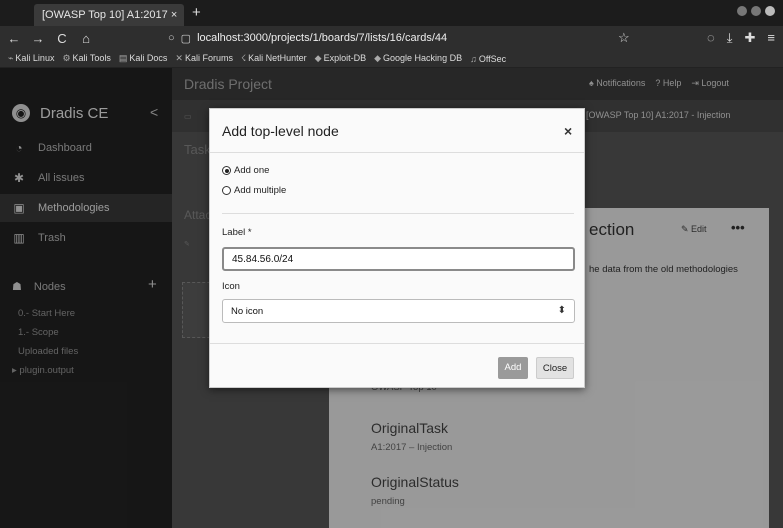 The width and height of the screenshot is (783, 528). I want to click on close-icon: ×, so click(568, 131).